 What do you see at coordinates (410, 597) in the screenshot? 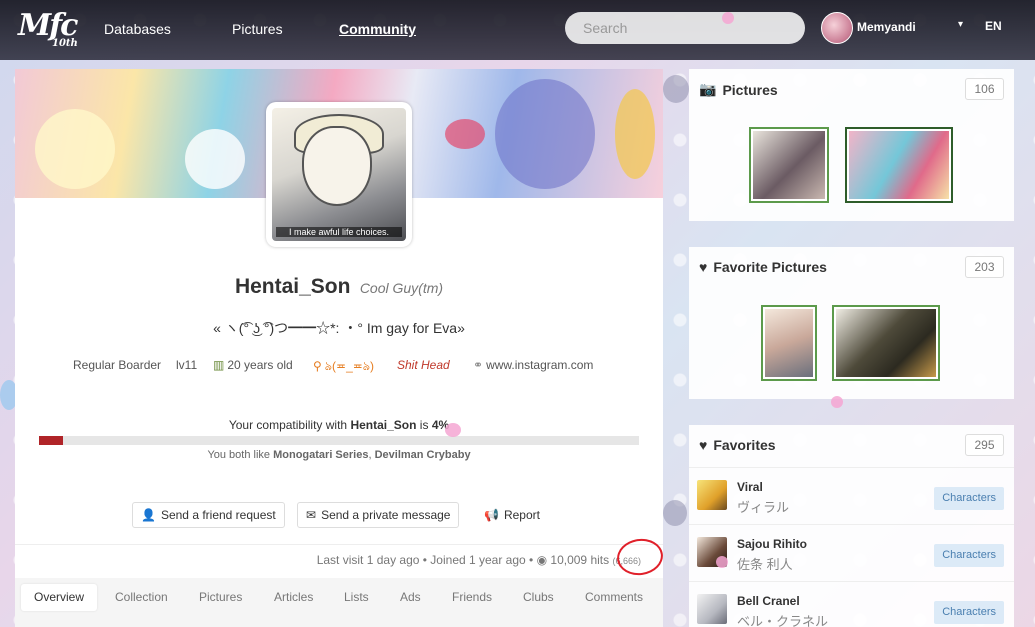
I see `tab-ads: Ads` at bounding box center [410, 597].